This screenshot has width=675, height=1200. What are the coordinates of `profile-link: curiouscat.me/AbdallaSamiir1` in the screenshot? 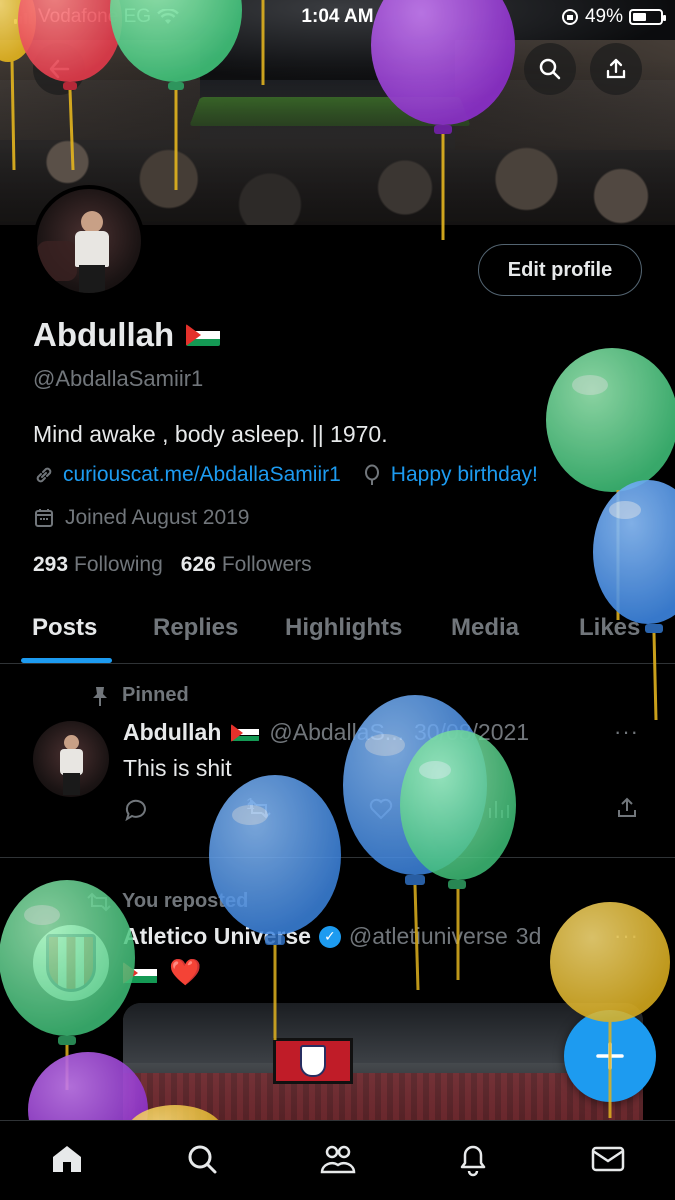 It's located at (202, 475).